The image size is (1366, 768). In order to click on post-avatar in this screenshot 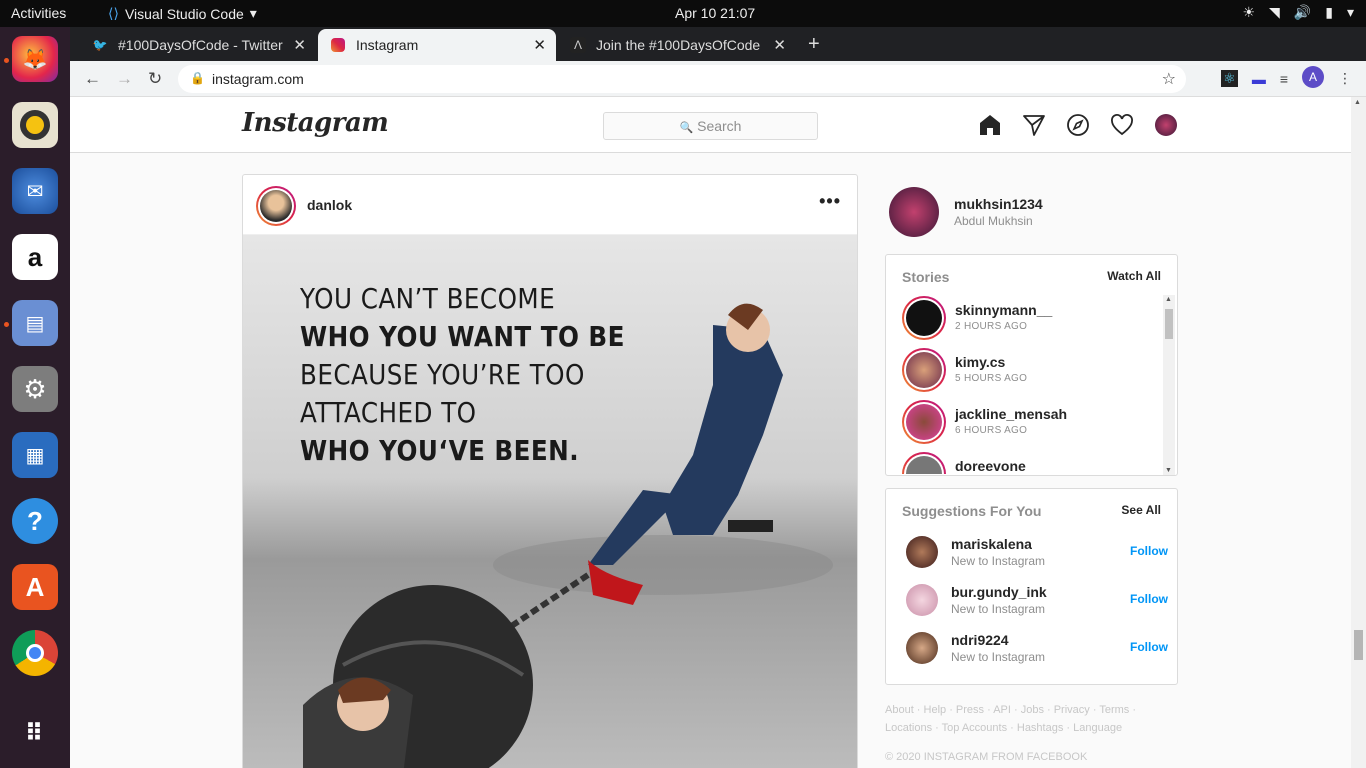, I will do `click(276, 206)`.